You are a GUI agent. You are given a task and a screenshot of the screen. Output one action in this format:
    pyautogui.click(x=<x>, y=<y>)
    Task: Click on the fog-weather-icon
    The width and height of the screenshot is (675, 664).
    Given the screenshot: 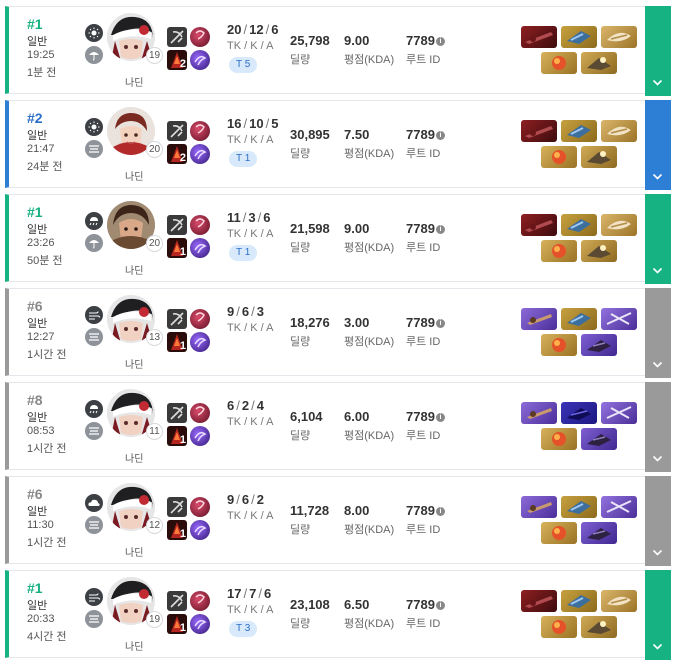 What is the action you would take?
    pyautogui.click(x=94, y=337)
    